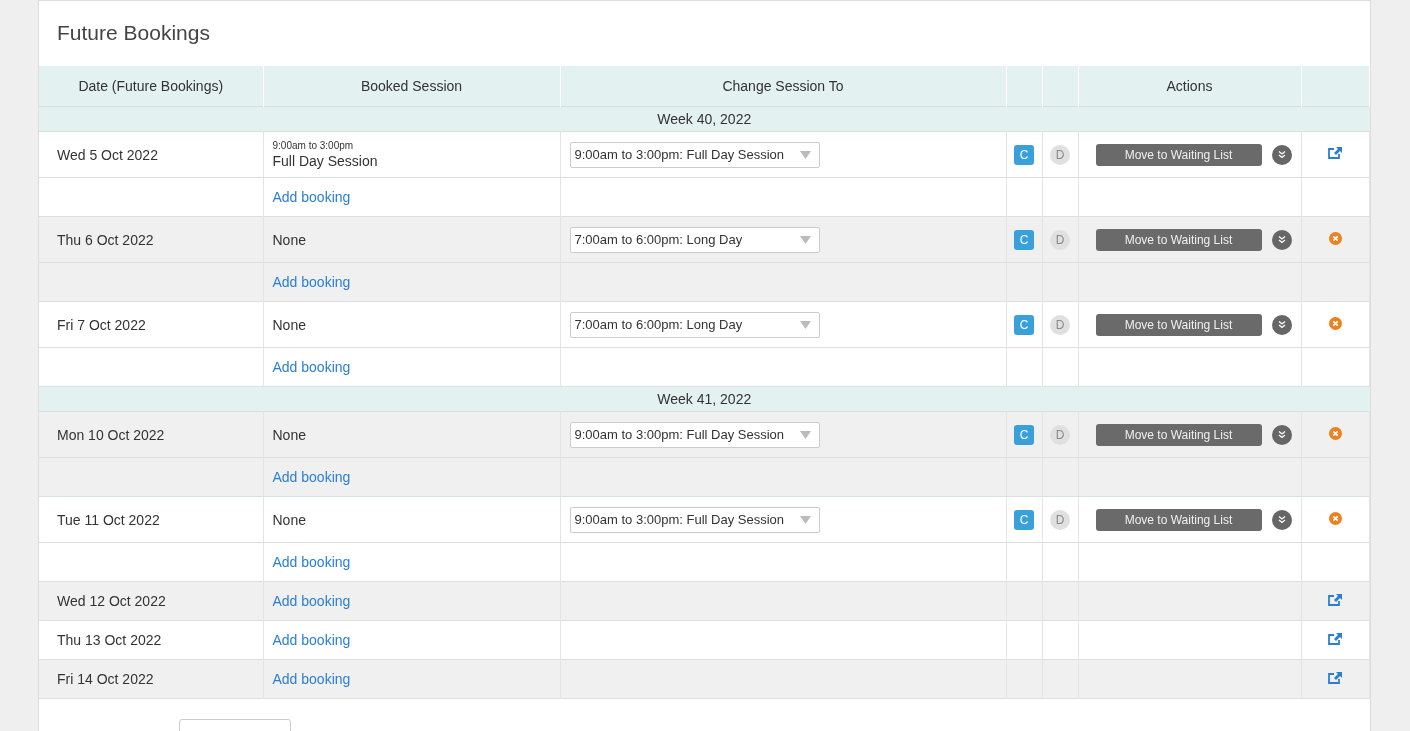 Image resolution: width=1410 pixels, height=731 pixels. Describe the element at coordinates (1189, 86) in the screenshot. I see `column-header: Actions` at that location.